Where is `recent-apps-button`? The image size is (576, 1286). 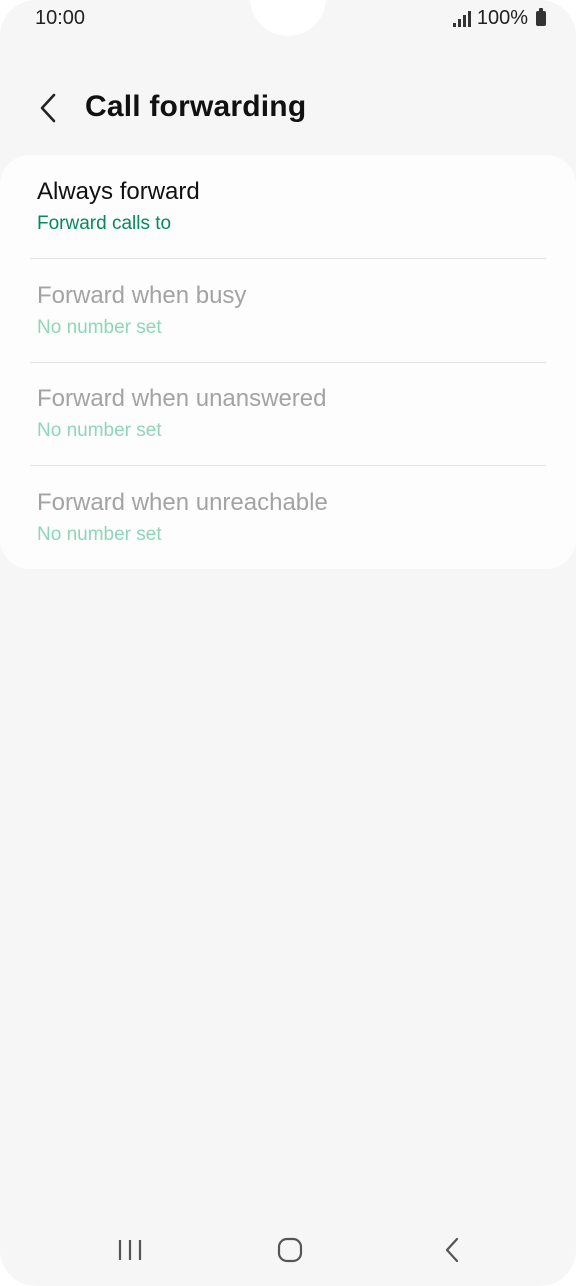 recent-apps-button is located at coordinates (130, 1250).